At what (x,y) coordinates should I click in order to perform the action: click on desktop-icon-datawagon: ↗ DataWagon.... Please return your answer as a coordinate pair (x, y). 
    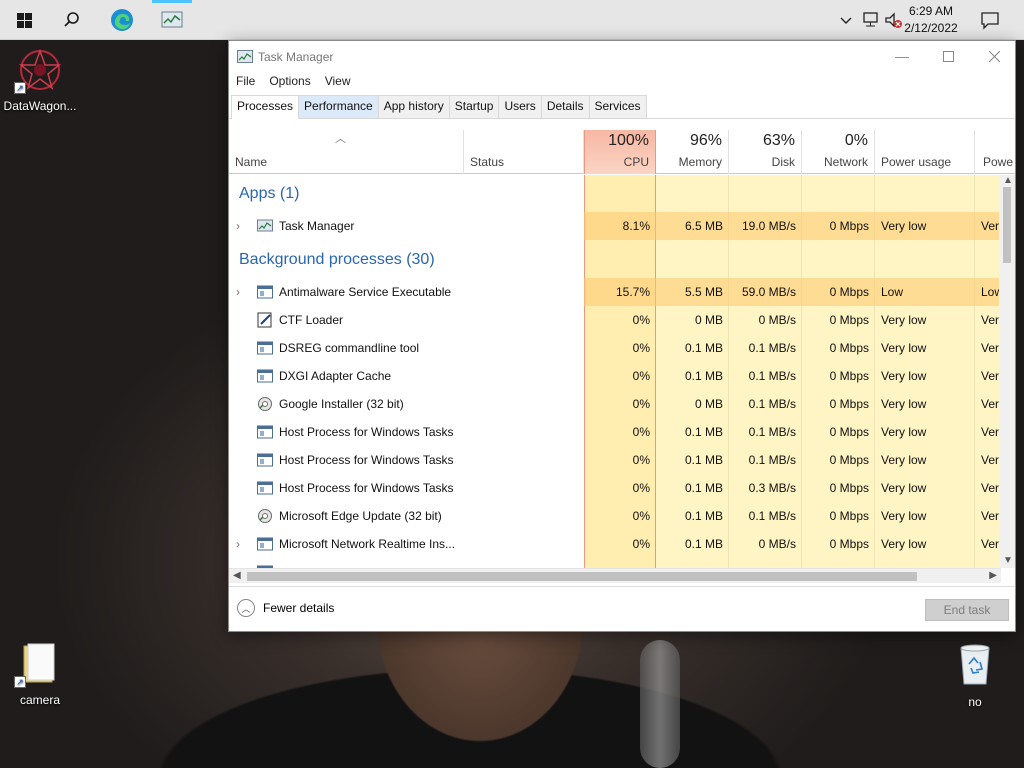
    Looking at the image, I should click on (40, 80).